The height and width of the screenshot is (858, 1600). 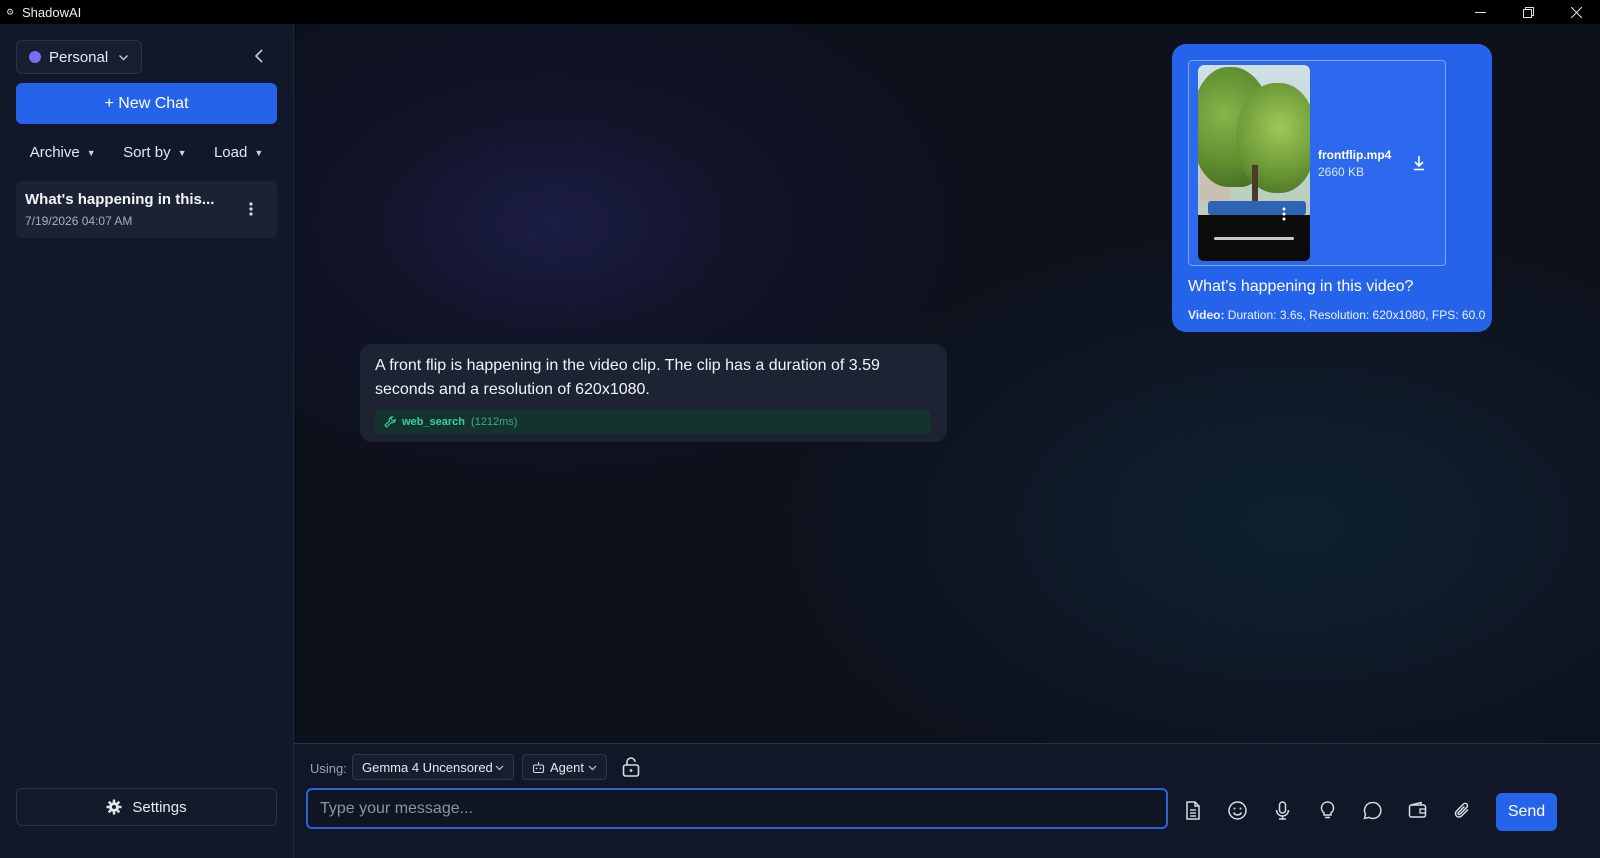 What do you see at coordinates (800, 12) in the screenshot?
I see `title-bar: ⚙ ShadowAI` at bounding box center [800, 12].